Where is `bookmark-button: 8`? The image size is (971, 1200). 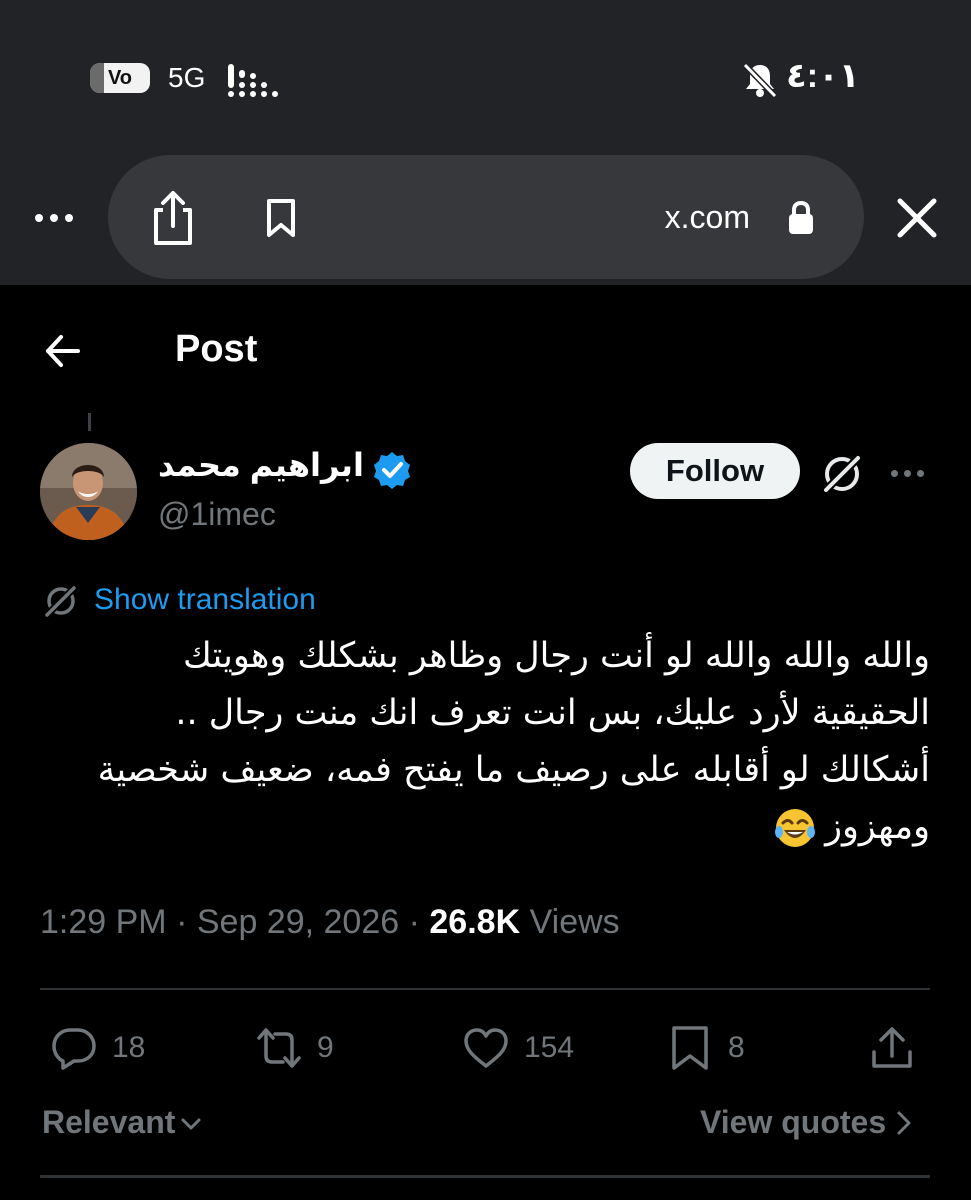
bookmark-button: 8 is located at coordinates (705, 1048).